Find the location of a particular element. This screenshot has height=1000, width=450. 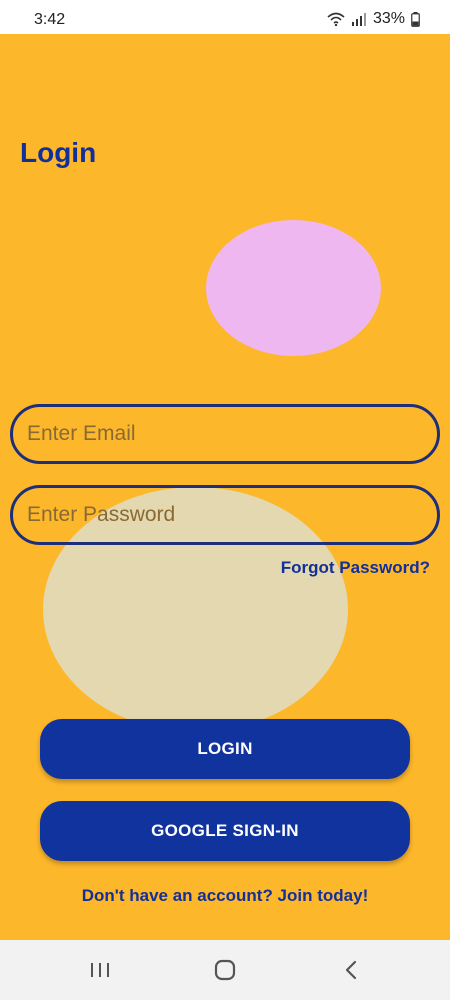

status-icons: 33% is located at coordinates (373, 19).